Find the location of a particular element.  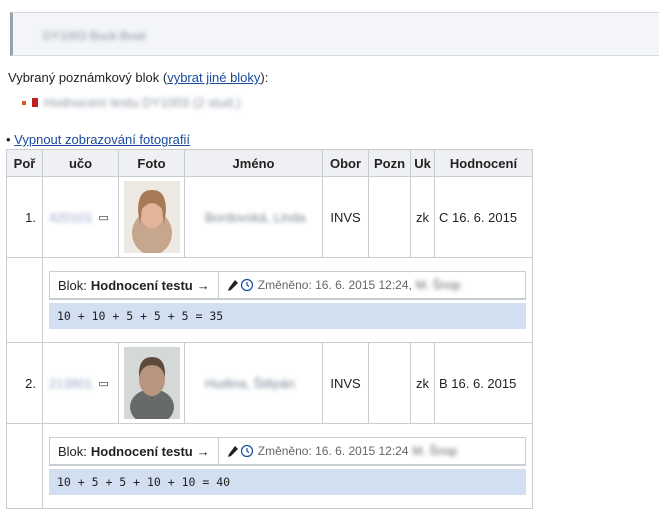

selected-notebook-suffix: ): is located at coordinates (264, 77).